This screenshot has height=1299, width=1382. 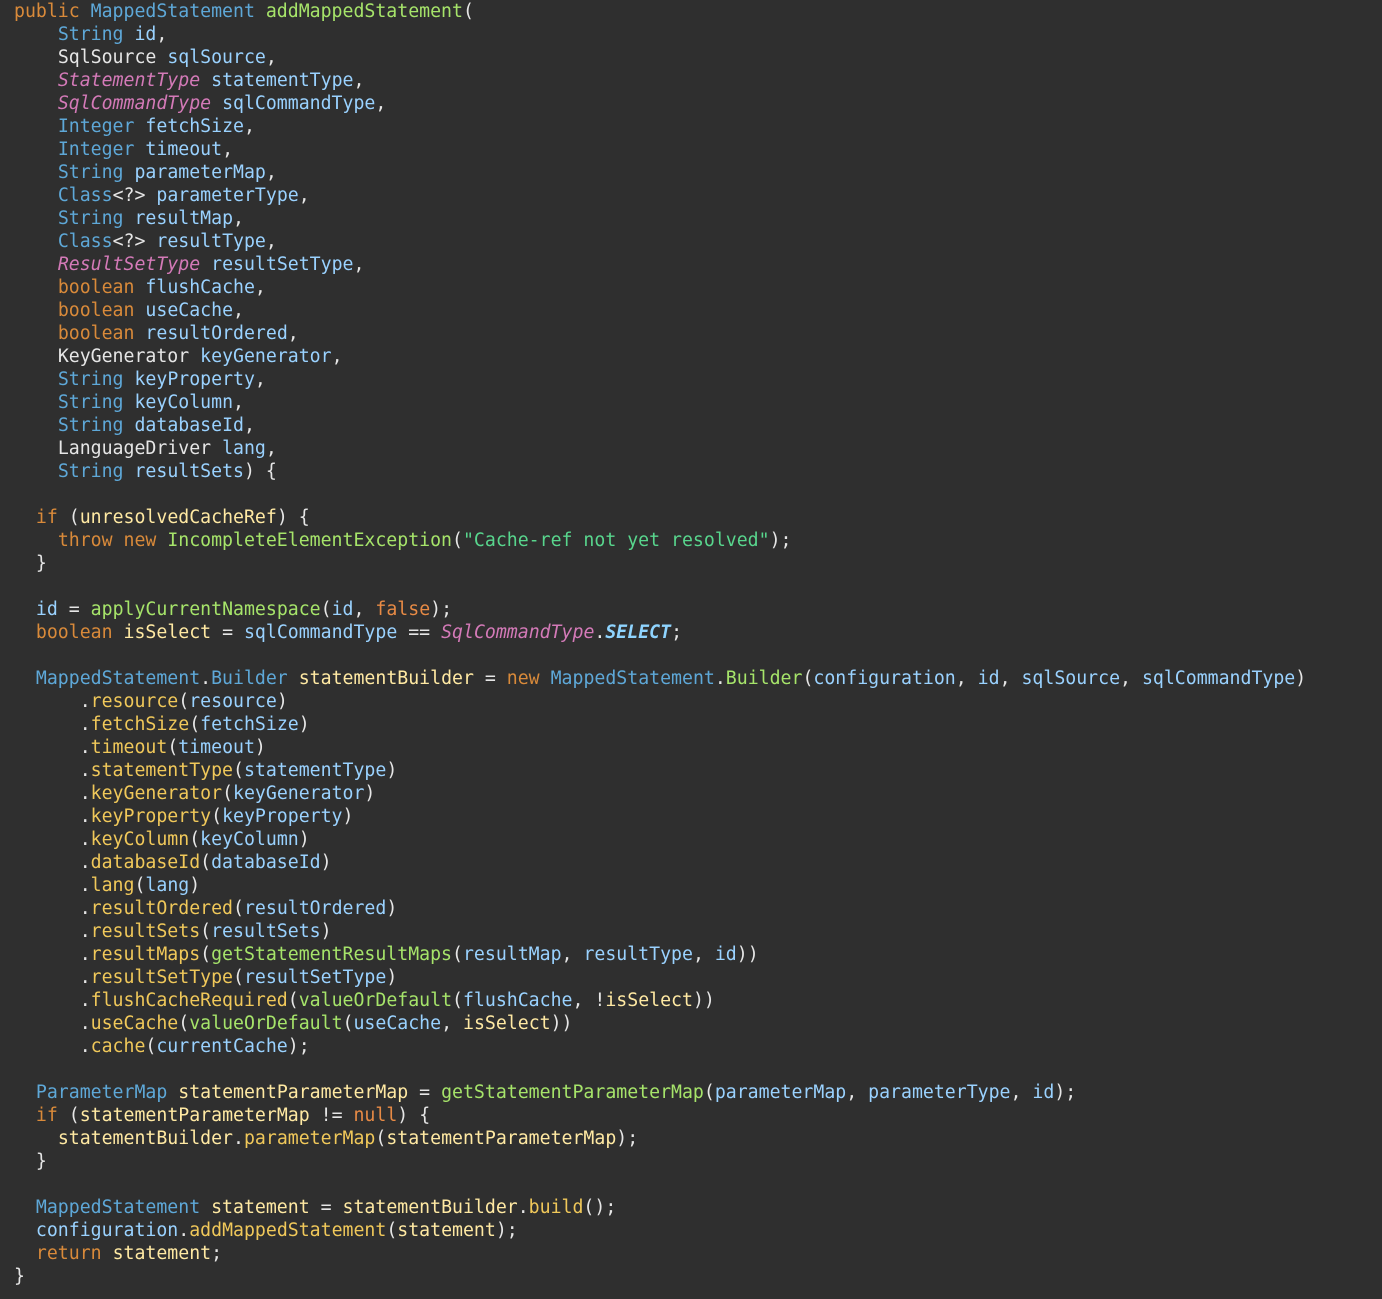 I want to click on keyword-token: throw new, so click(x=112, y=540).